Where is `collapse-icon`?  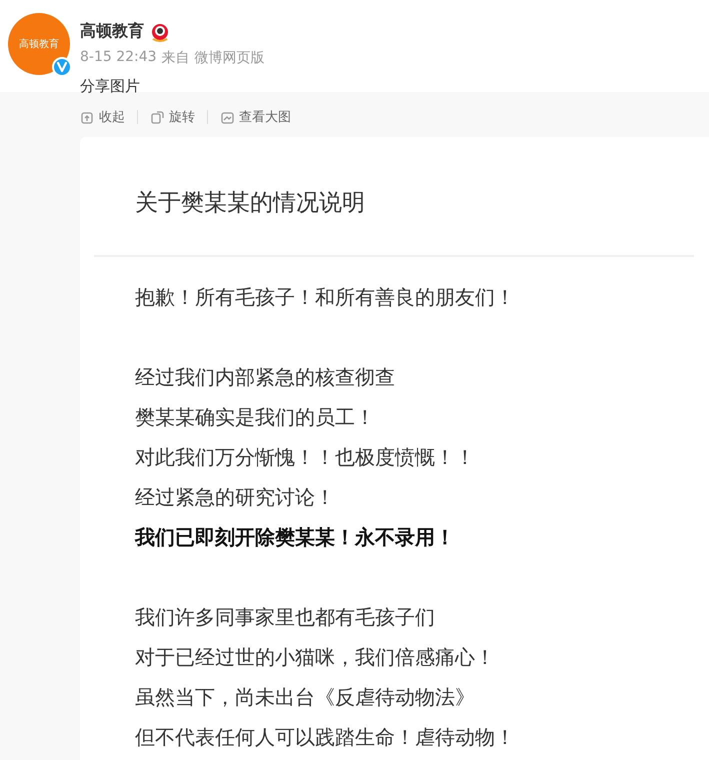
collapse-icon is located at coordinates (87, 117).